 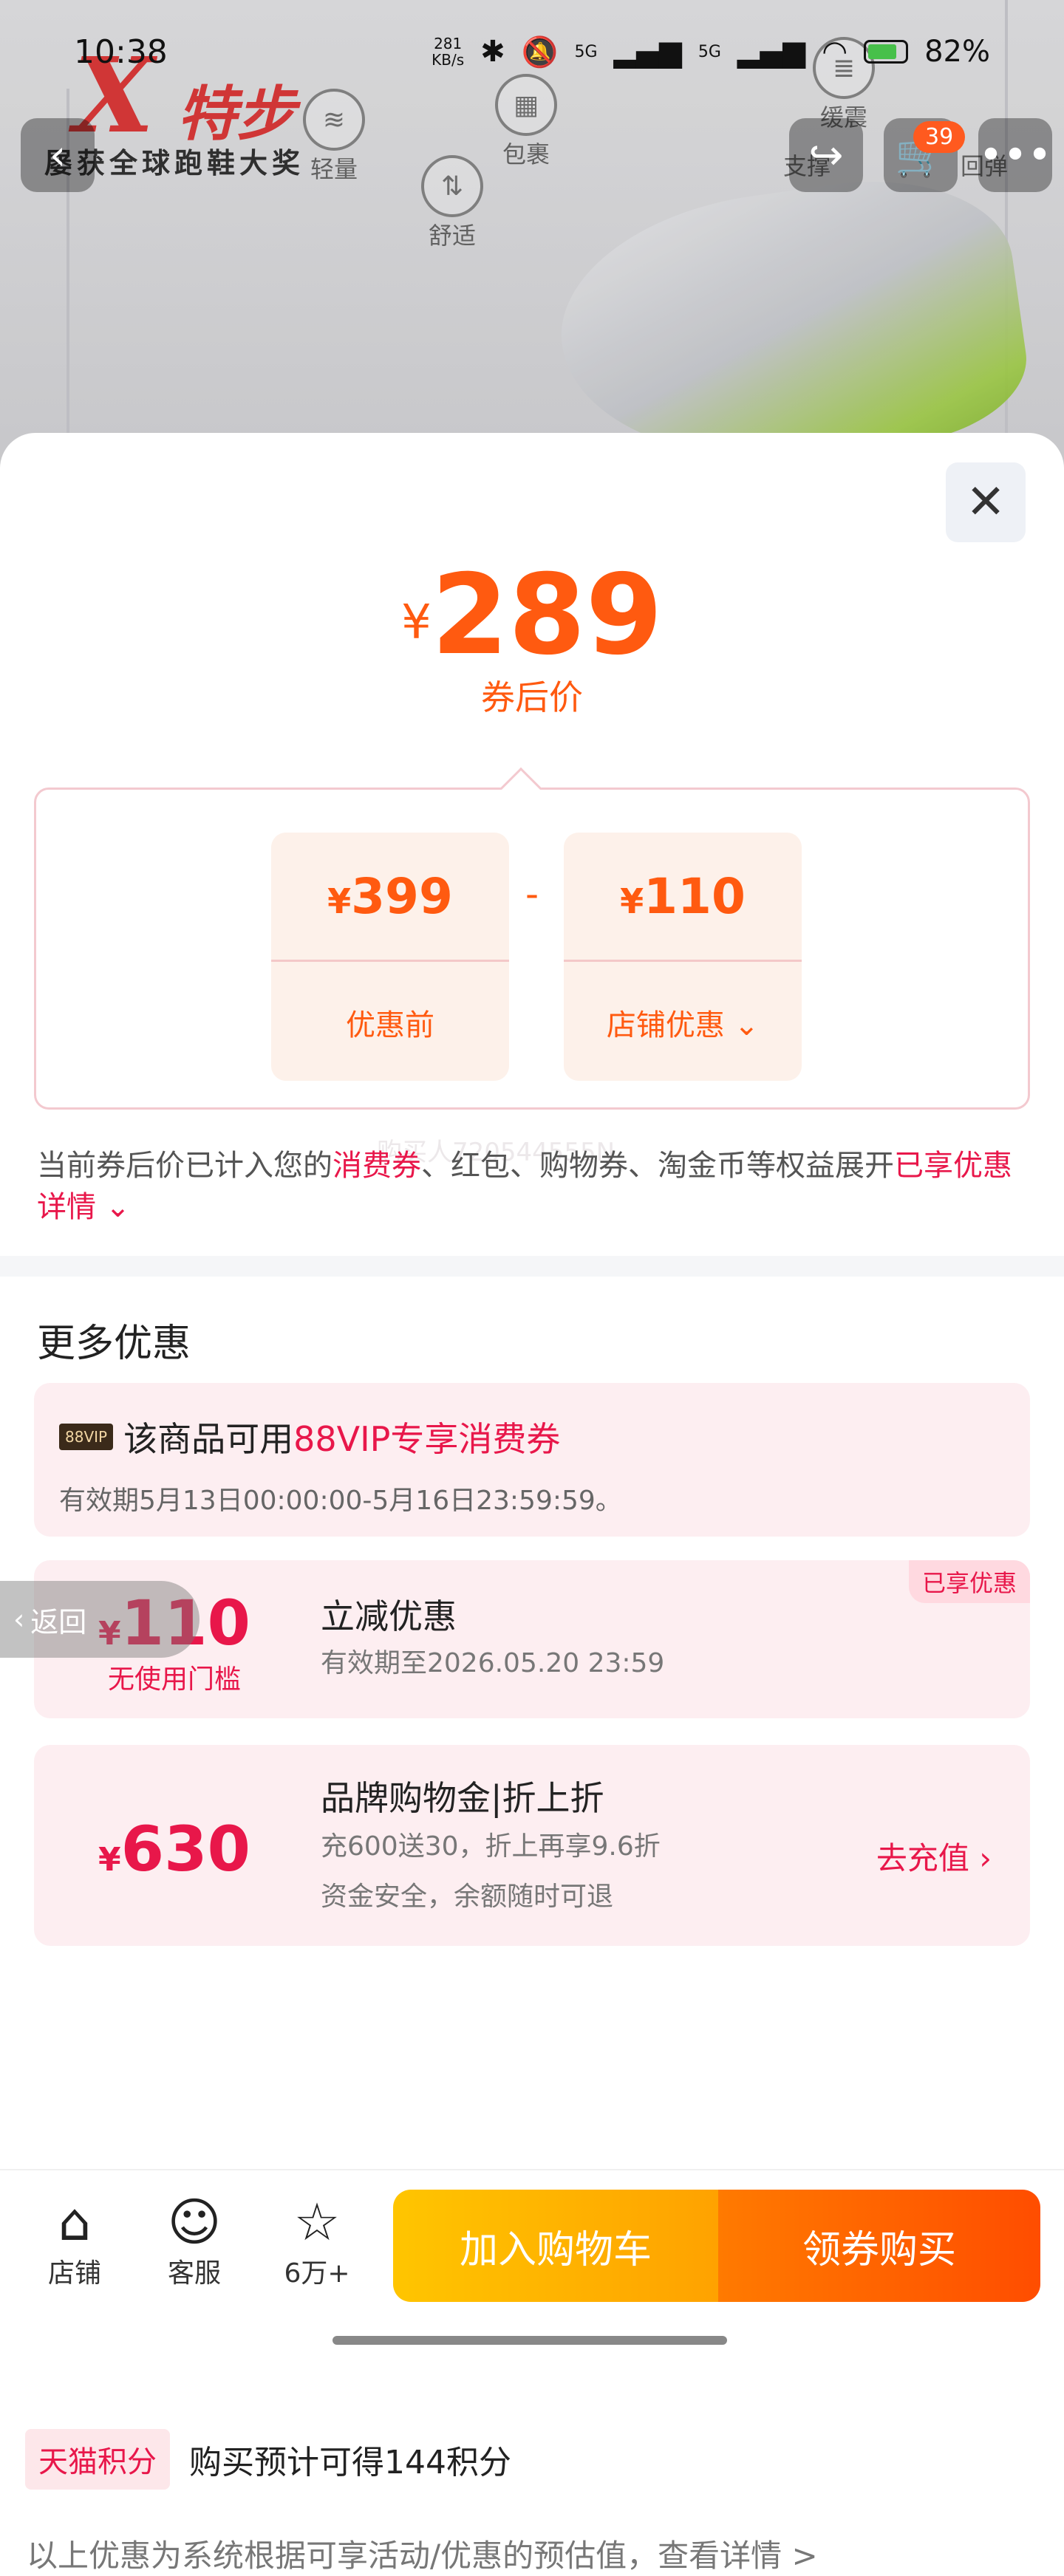 I want to click on back-button: ‹, so click(x=58, y=155).